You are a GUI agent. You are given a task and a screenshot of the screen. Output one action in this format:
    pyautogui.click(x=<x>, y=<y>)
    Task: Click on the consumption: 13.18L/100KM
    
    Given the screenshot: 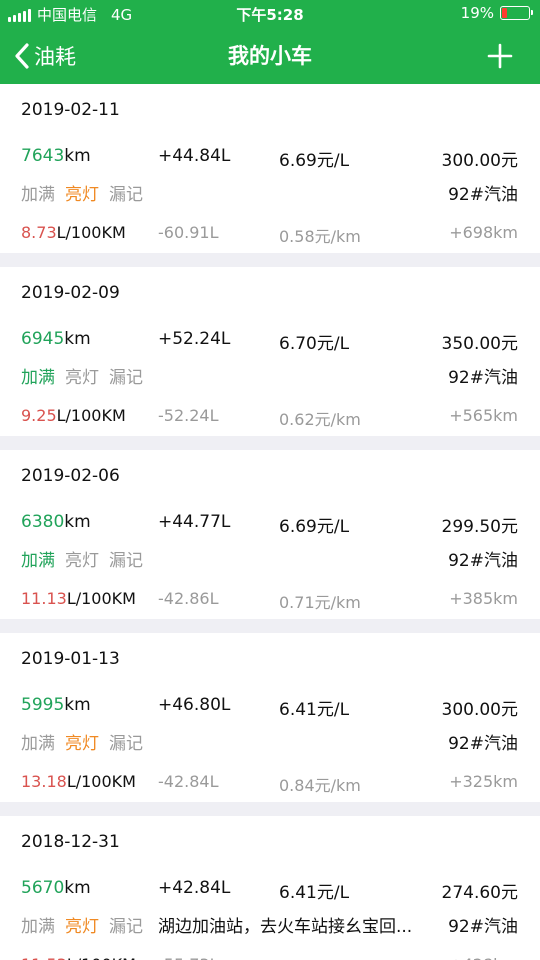 What is the action you would take?
    pyautogui.click(x=78, y=781)
    